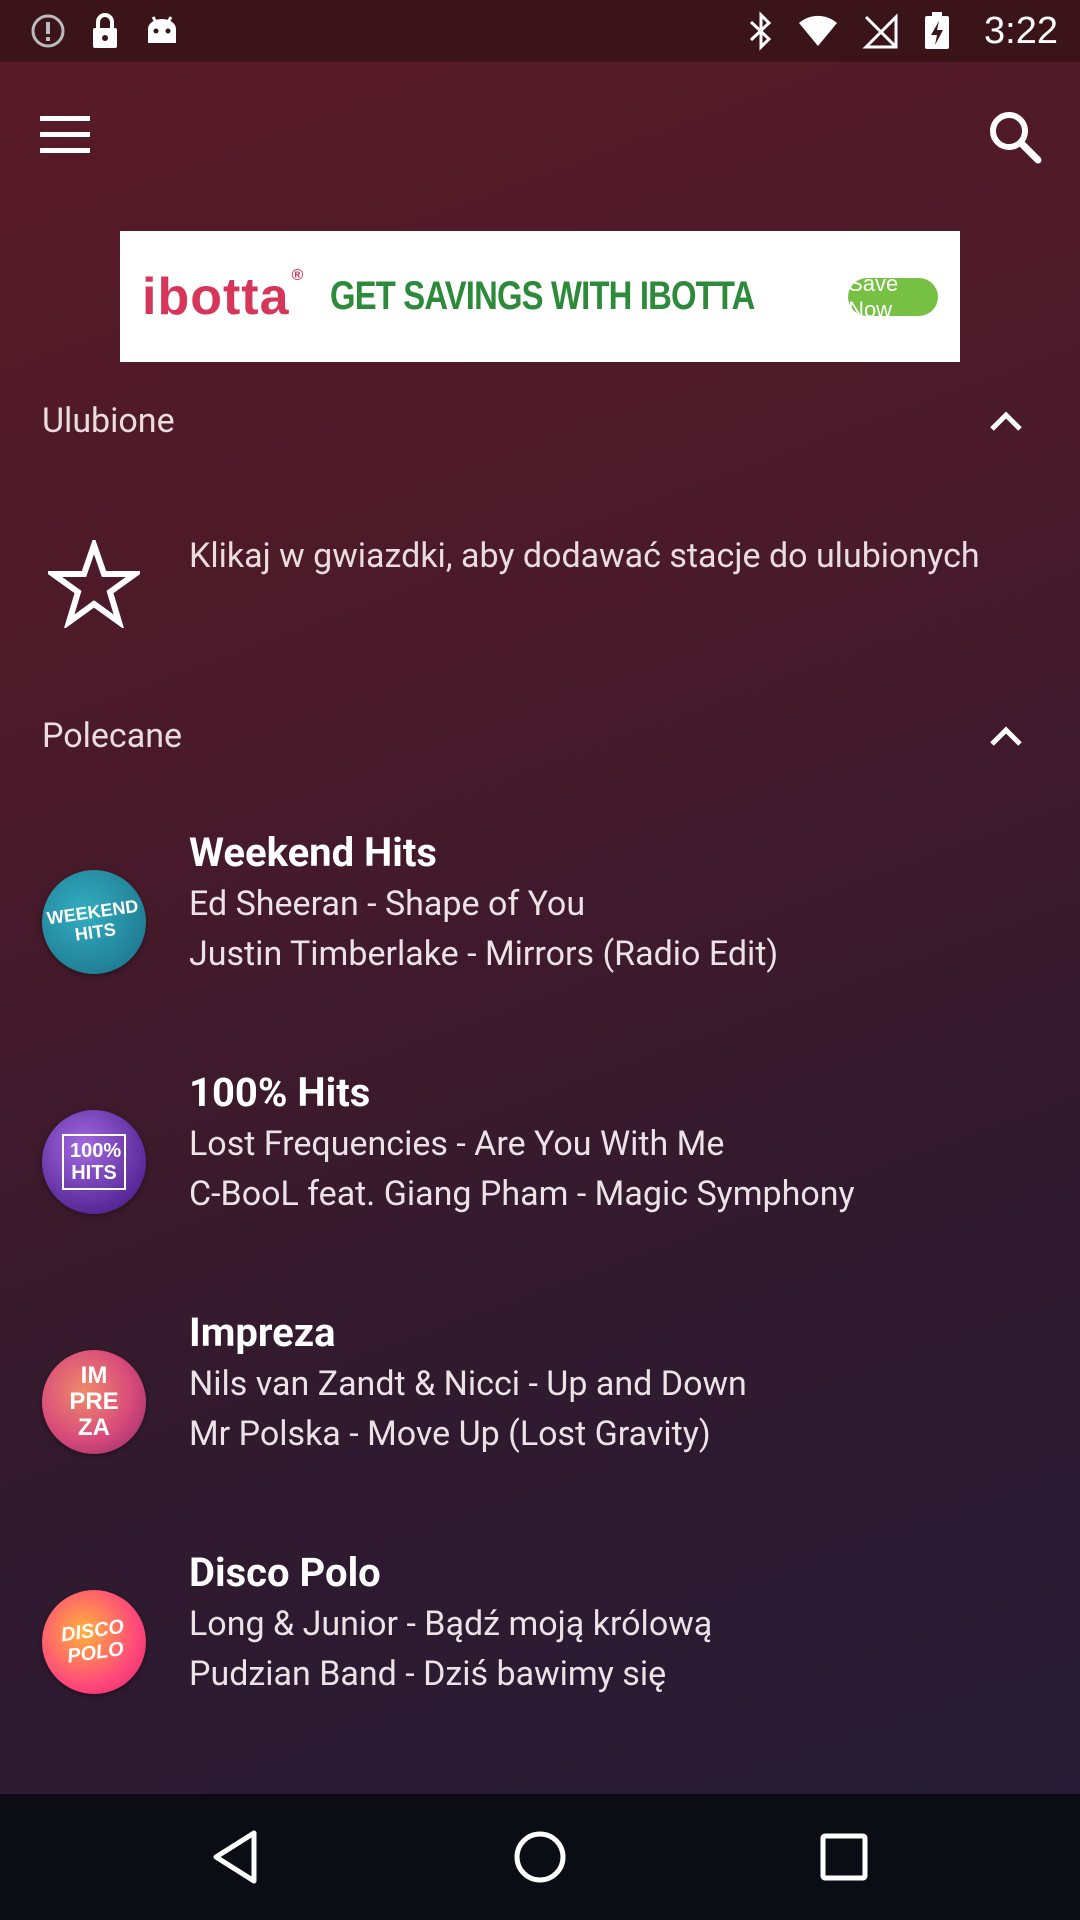  Describe the element at coordinates (387, 904) in the screenshot. I see `station-track-line: Ed Sheeran - Shape of You` at that location.